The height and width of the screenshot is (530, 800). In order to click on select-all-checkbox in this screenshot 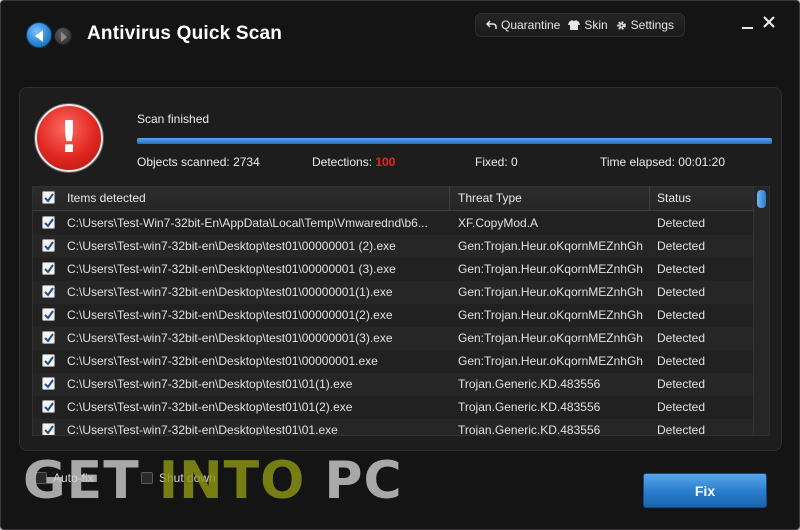, I will do `click(48, 197)`.